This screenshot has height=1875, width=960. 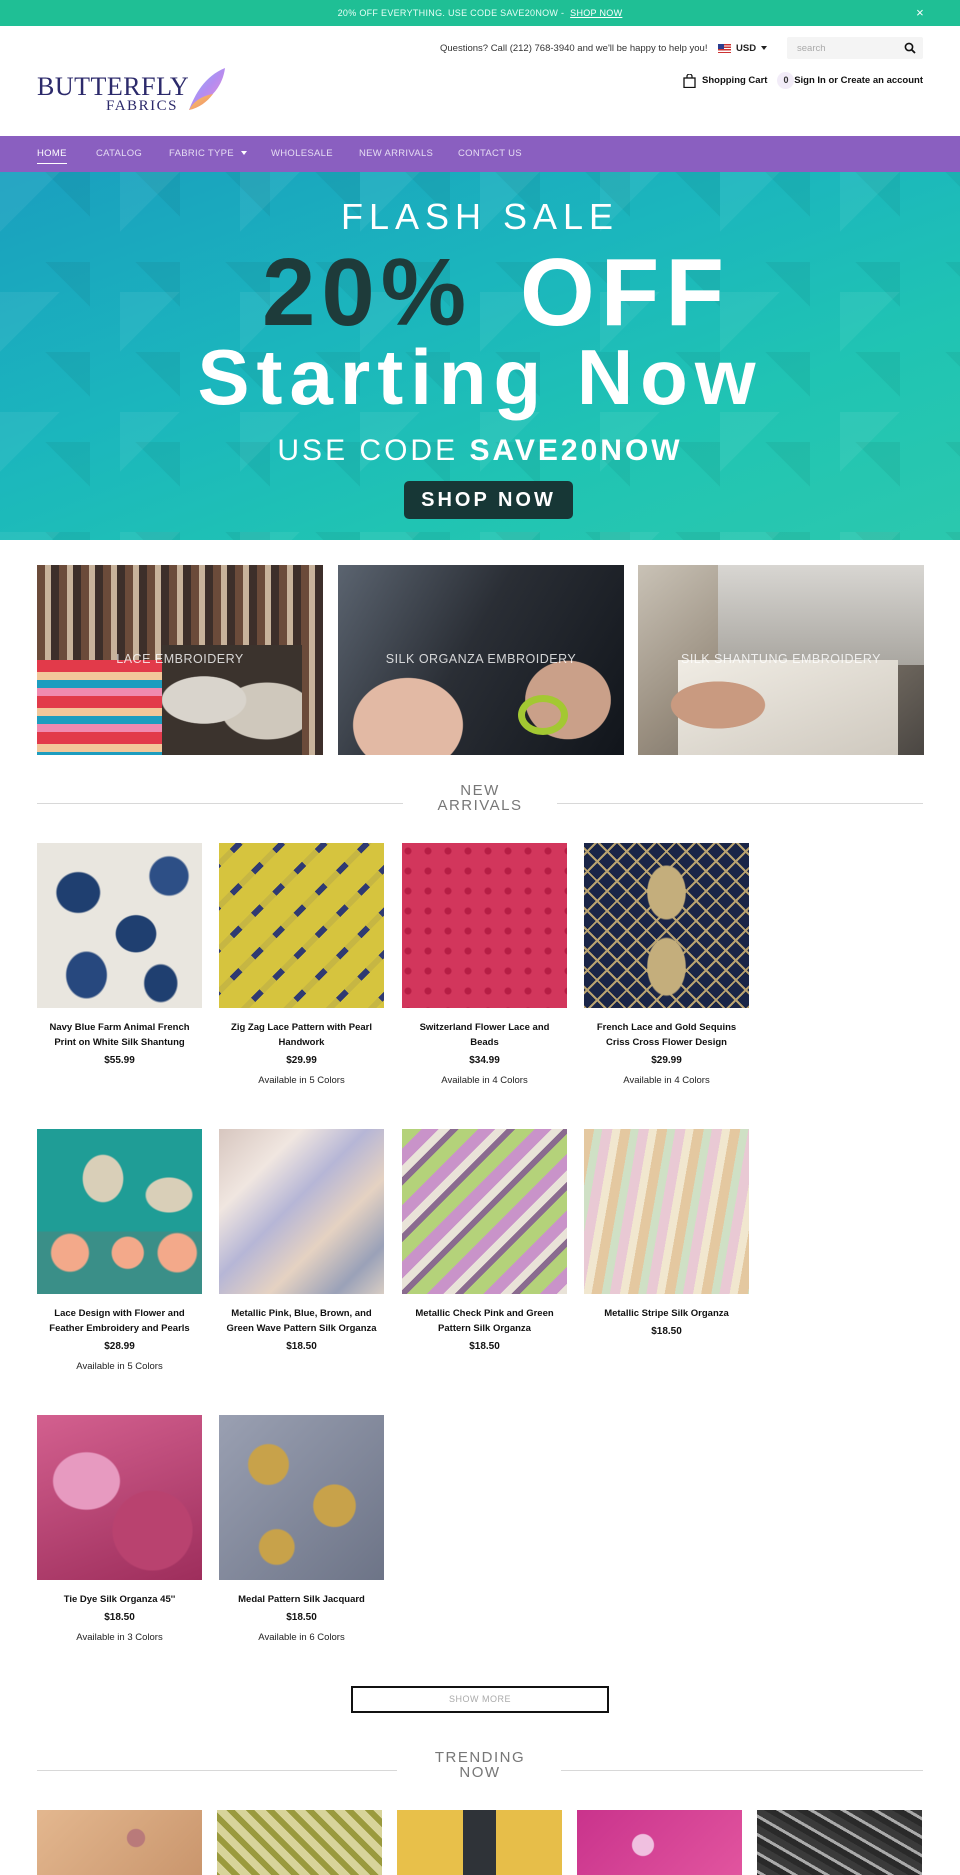 What do you see at coordinates (142, 106) in the screenshot?
I see `logo-word-fabrics: FABRICS` at bounding box center [142, 106].